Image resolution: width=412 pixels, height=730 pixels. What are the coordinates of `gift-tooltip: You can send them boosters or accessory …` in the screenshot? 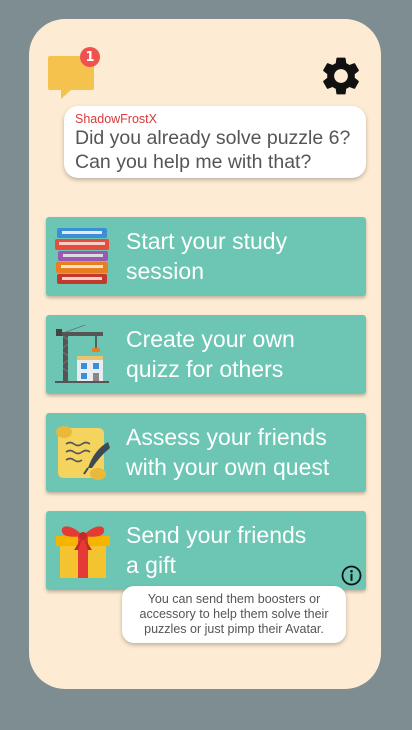 It's located at (234, 614).